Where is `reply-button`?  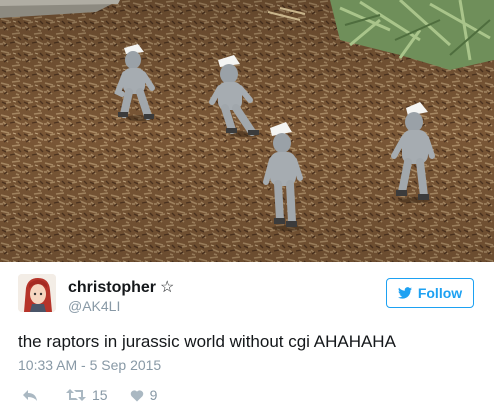
reply-button is located at coordinates (33, 395).